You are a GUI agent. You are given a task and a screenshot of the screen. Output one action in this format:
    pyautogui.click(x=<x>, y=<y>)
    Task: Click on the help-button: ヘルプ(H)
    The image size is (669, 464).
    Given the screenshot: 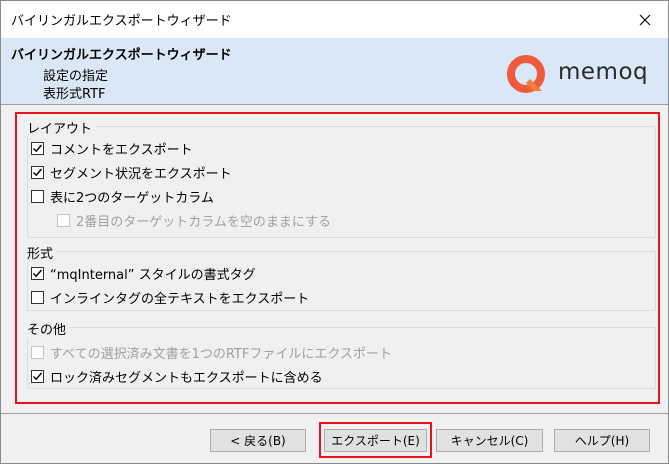 What is the action you would take?
    pyautogui.click(x=602, y=440)
    